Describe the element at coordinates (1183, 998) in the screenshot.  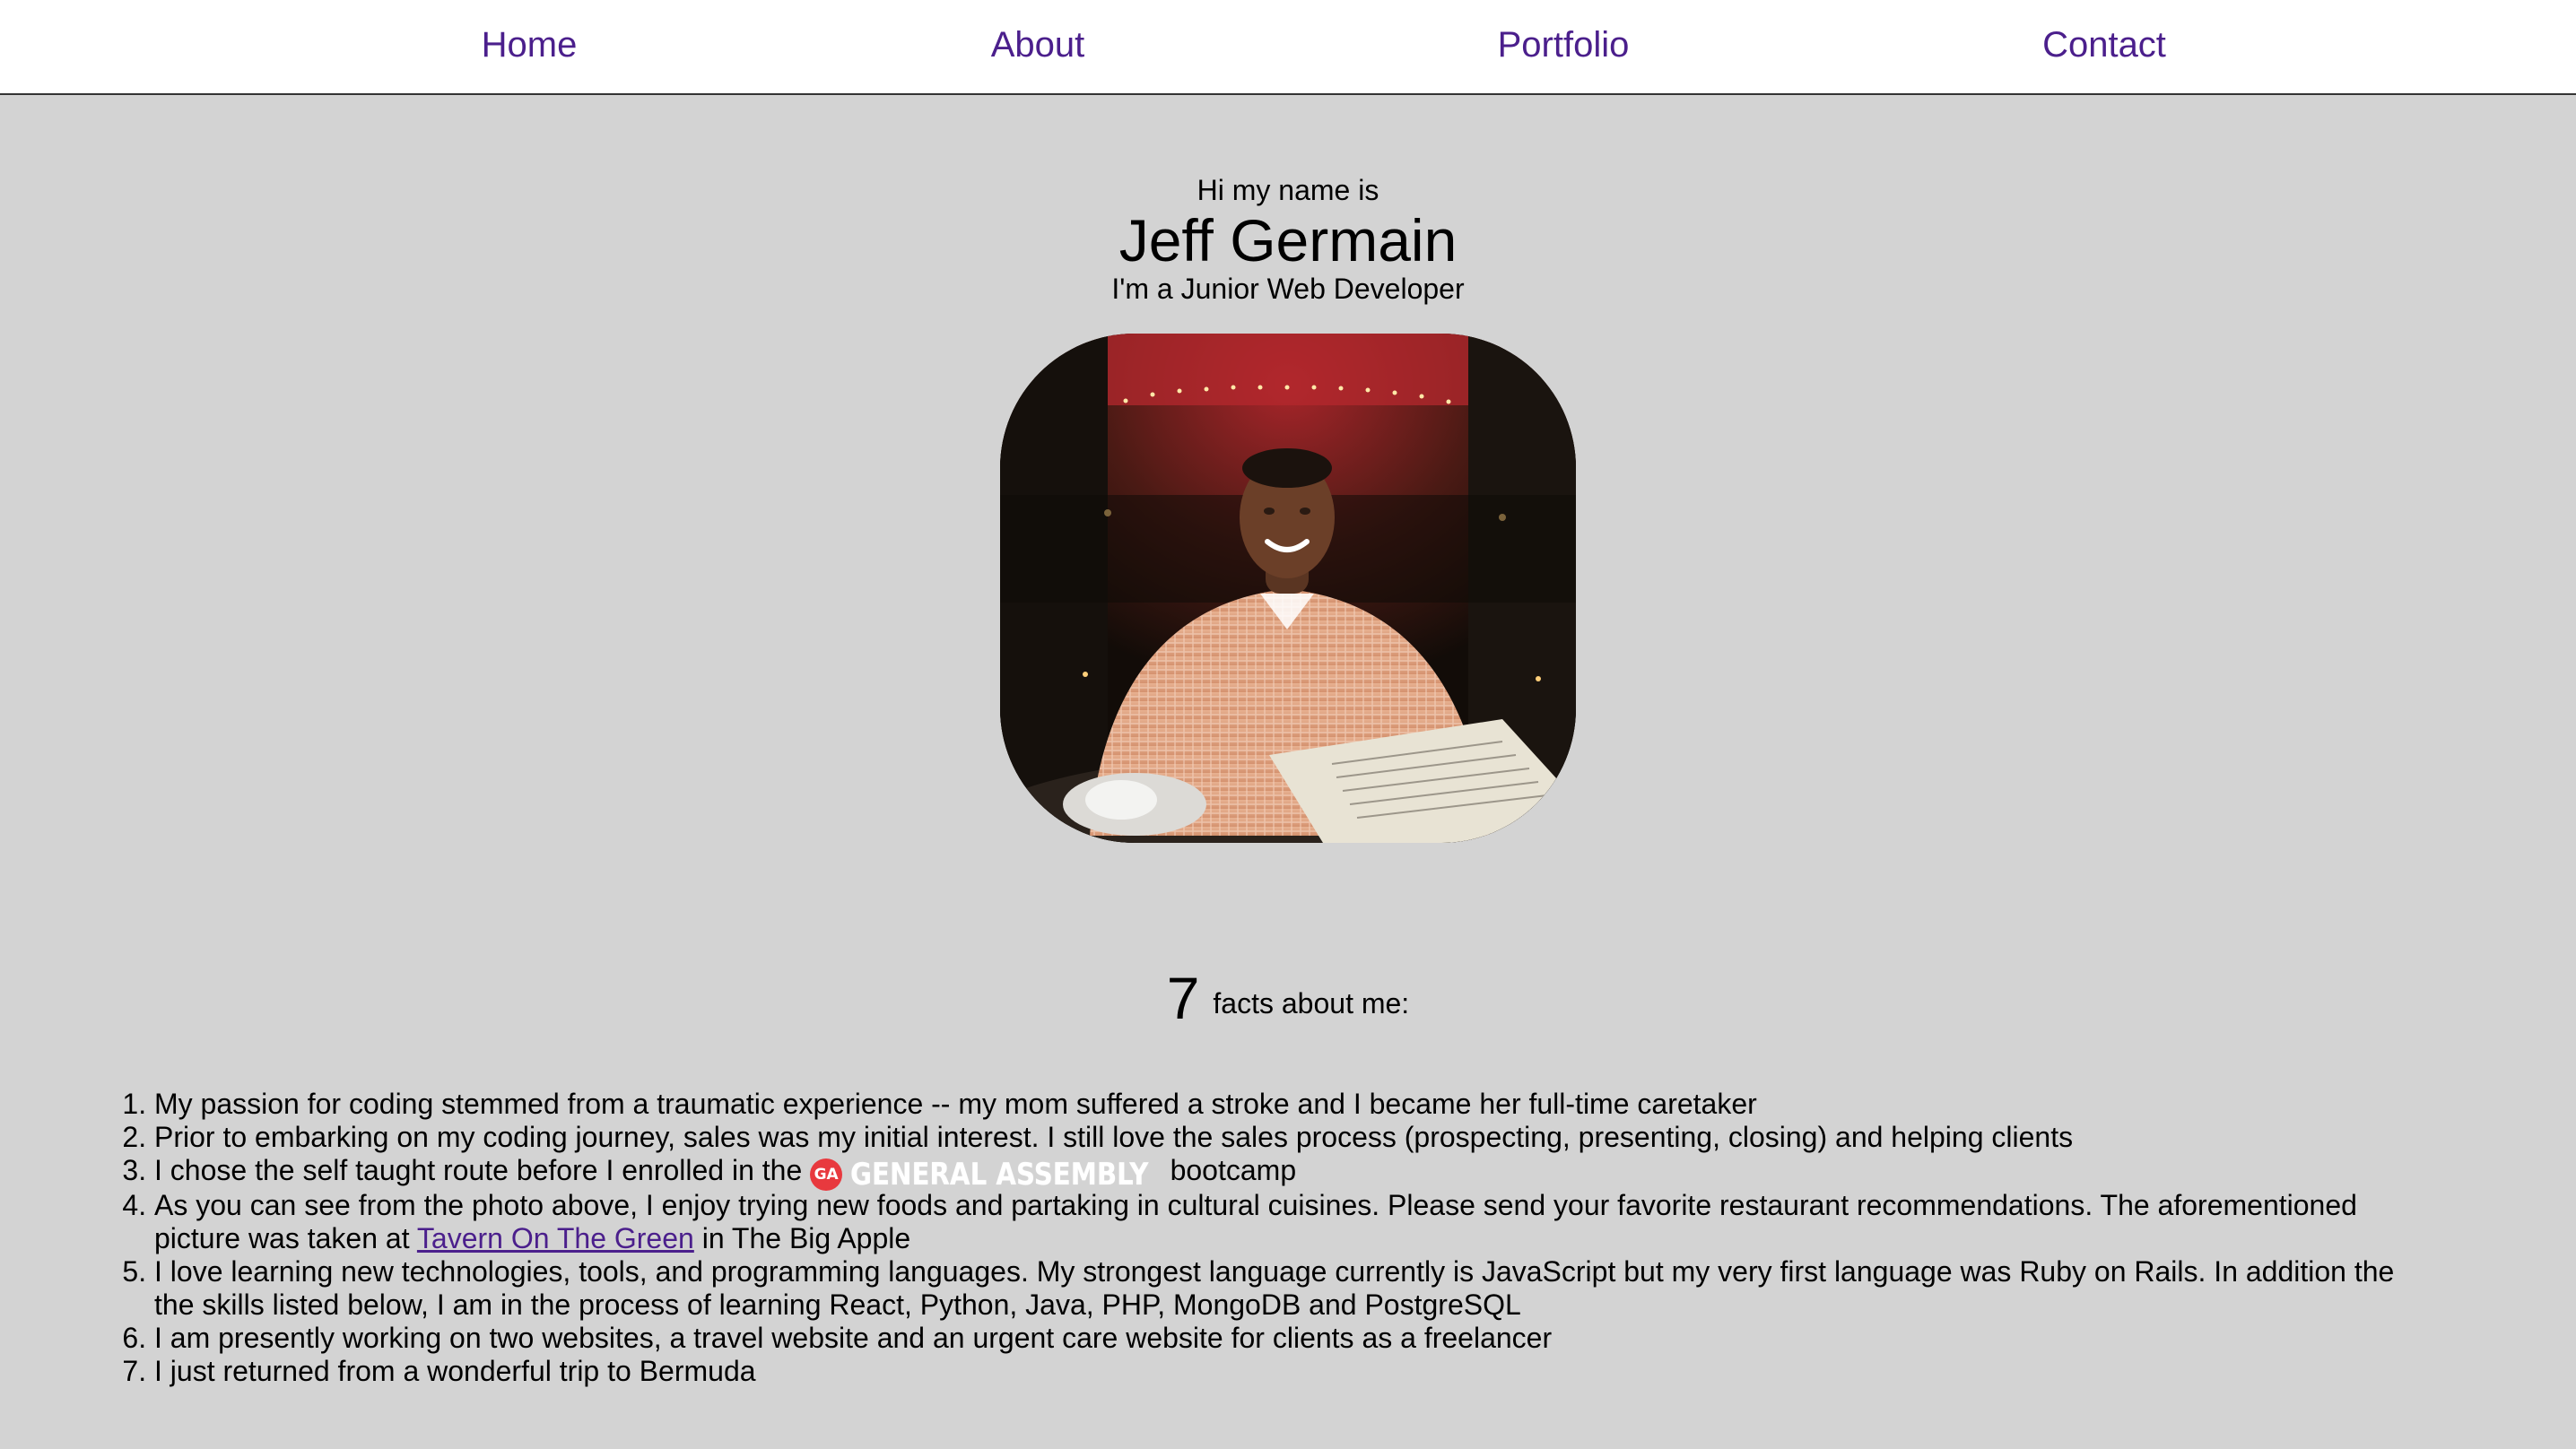
I see `facts-count: 7` at that location.